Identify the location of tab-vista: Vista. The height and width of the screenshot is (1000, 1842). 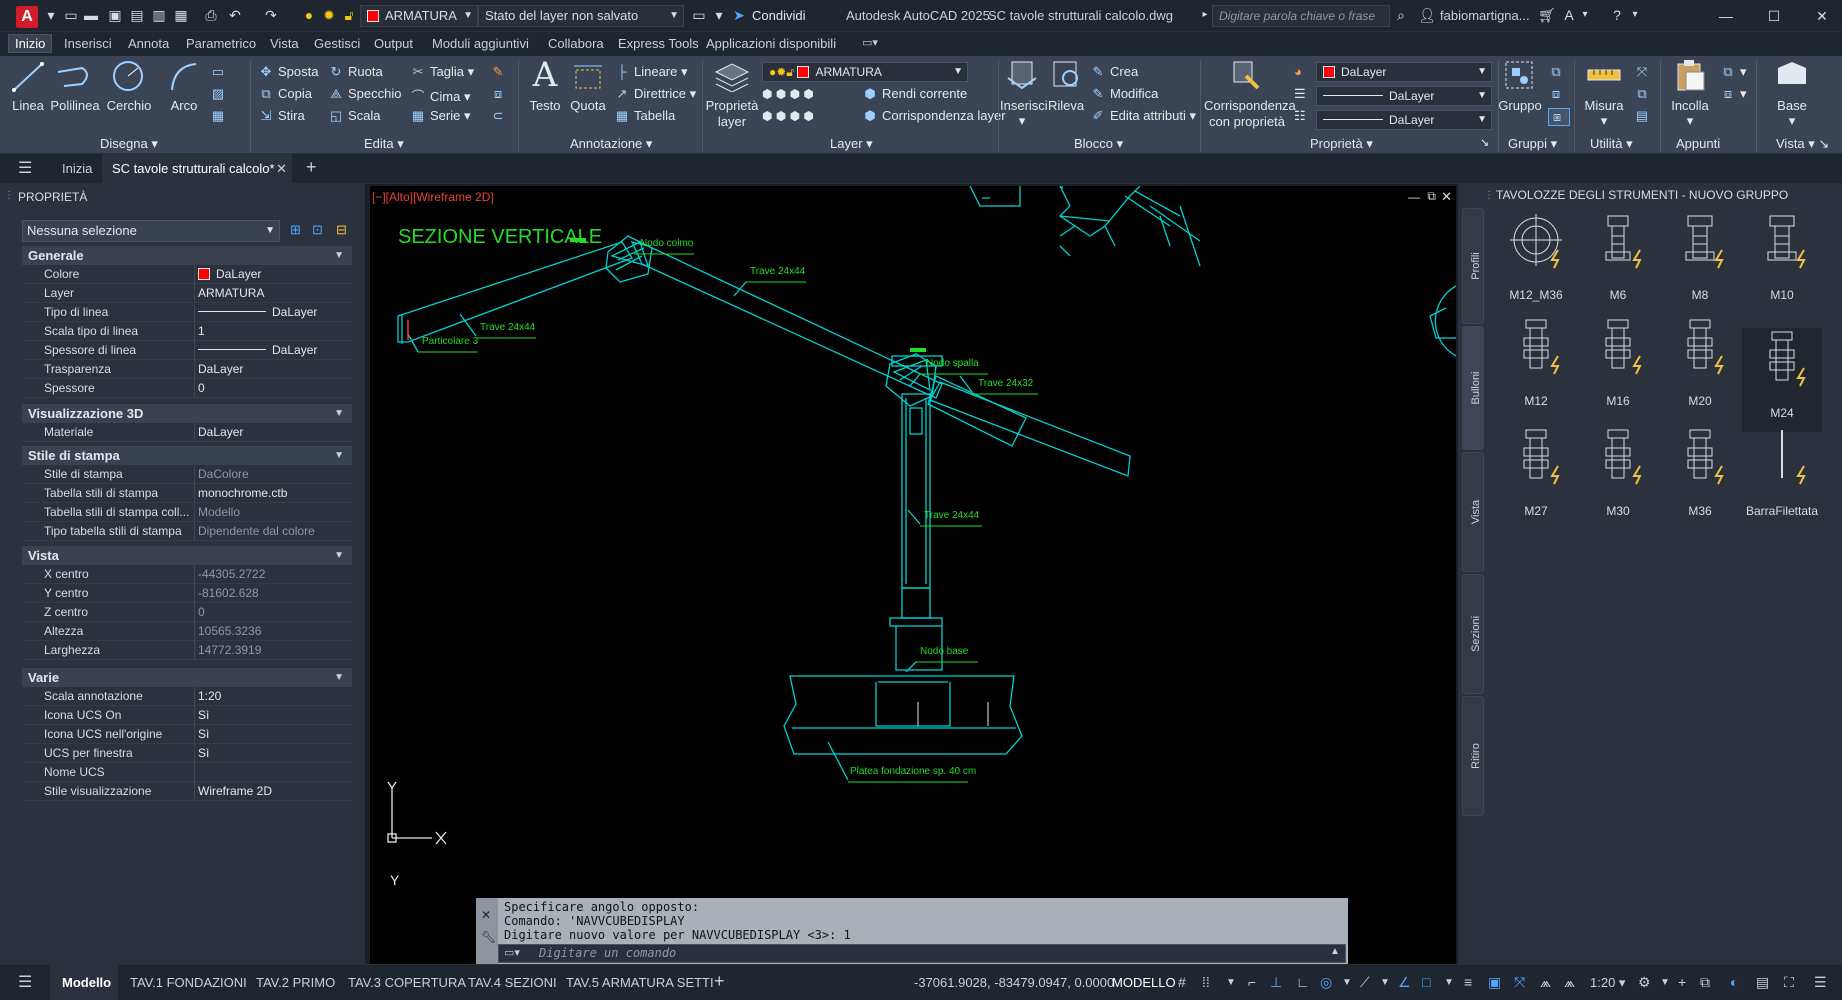
(1473, 512).